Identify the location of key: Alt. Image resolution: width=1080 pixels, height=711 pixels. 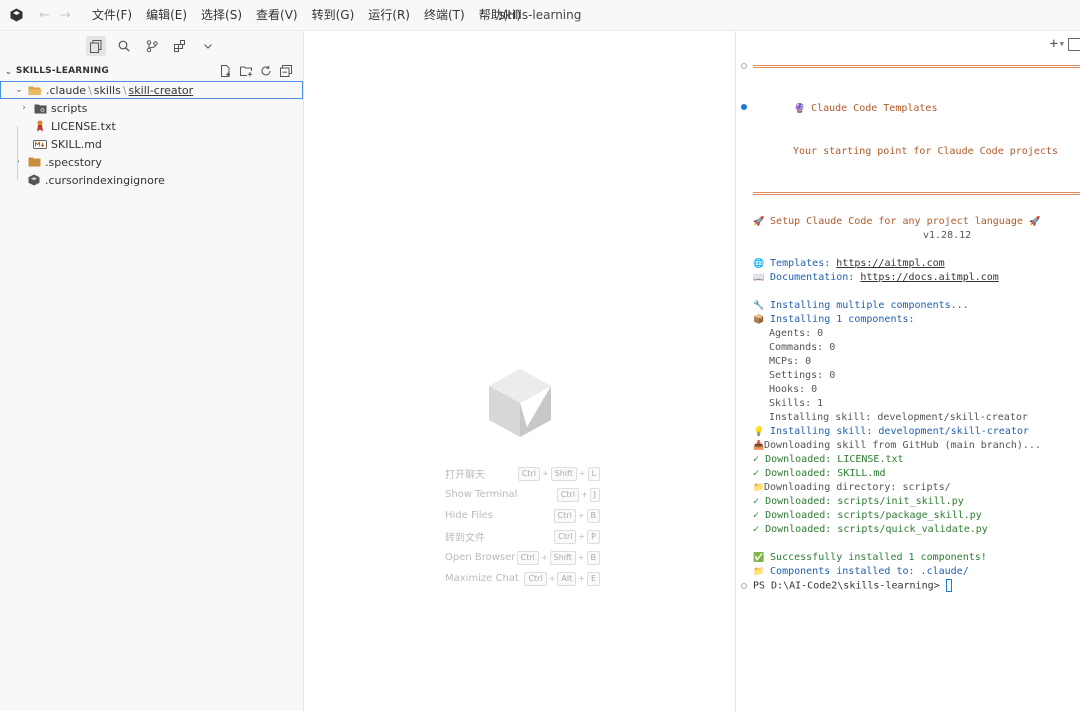
(567, 578).